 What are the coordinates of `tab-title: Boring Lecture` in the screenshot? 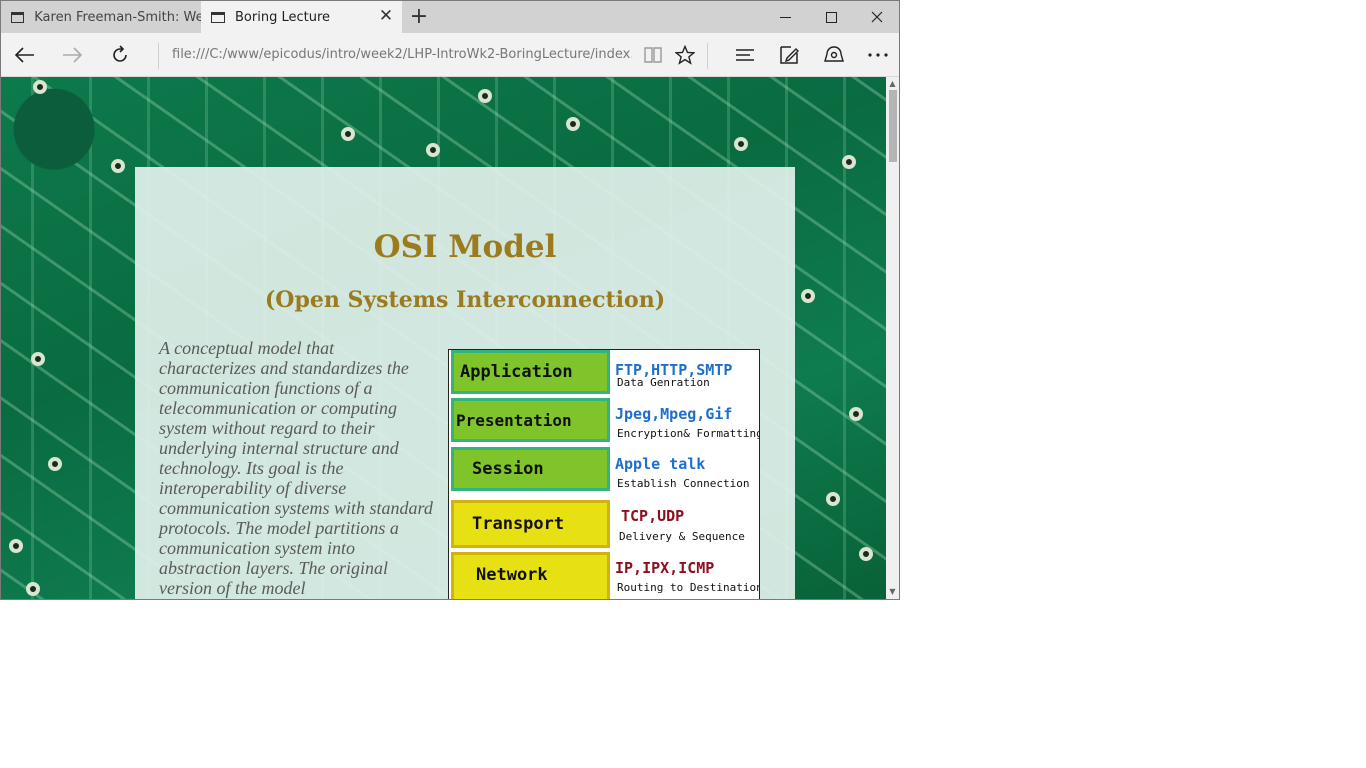 It's located at (283, 17).